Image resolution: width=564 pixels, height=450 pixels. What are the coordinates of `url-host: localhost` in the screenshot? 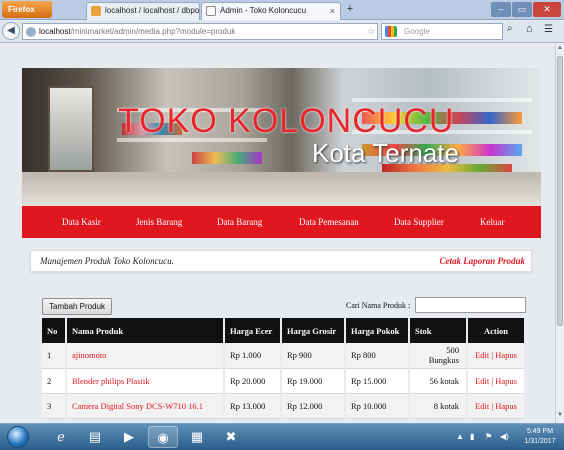 It's located at (55, 31).